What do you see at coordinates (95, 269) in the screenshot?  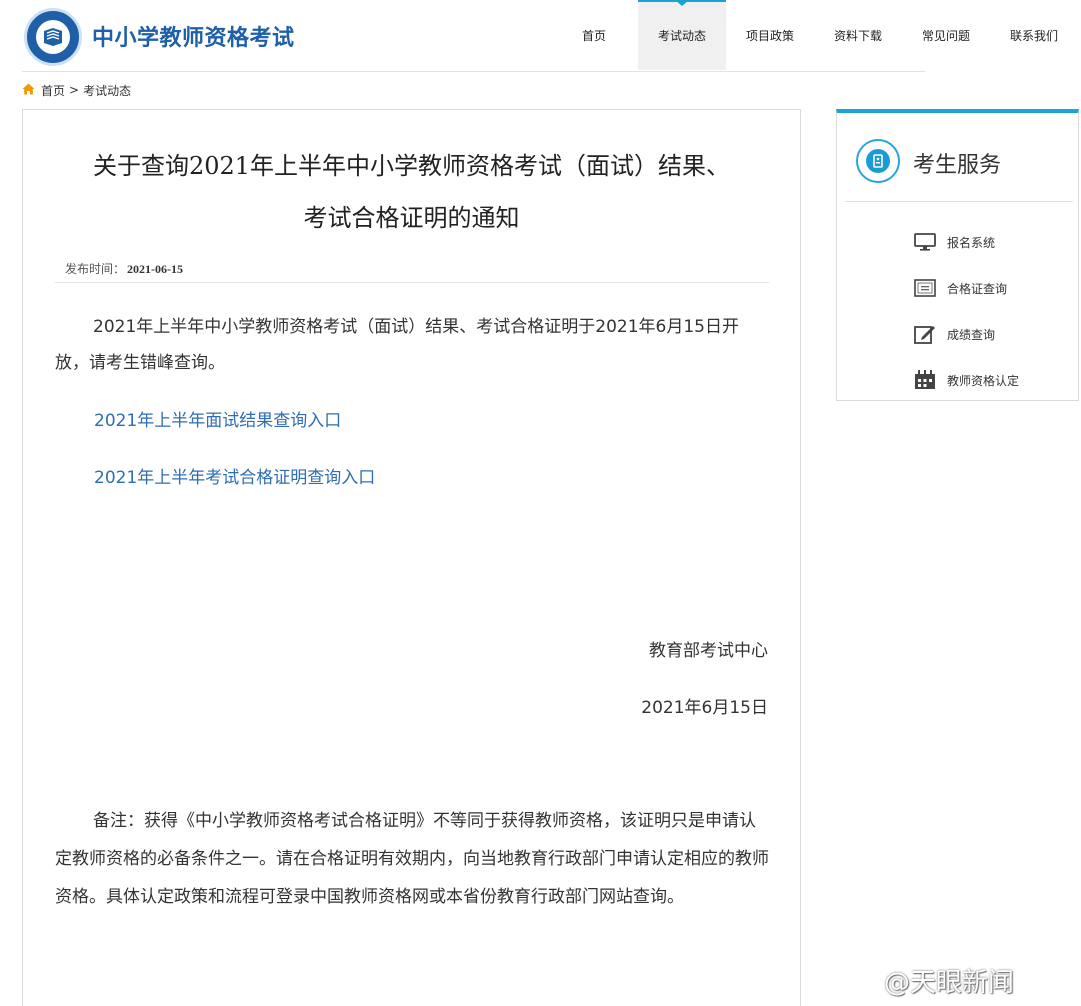 I see `publish-label: 发布时间：` at bounding box center [95, 269].